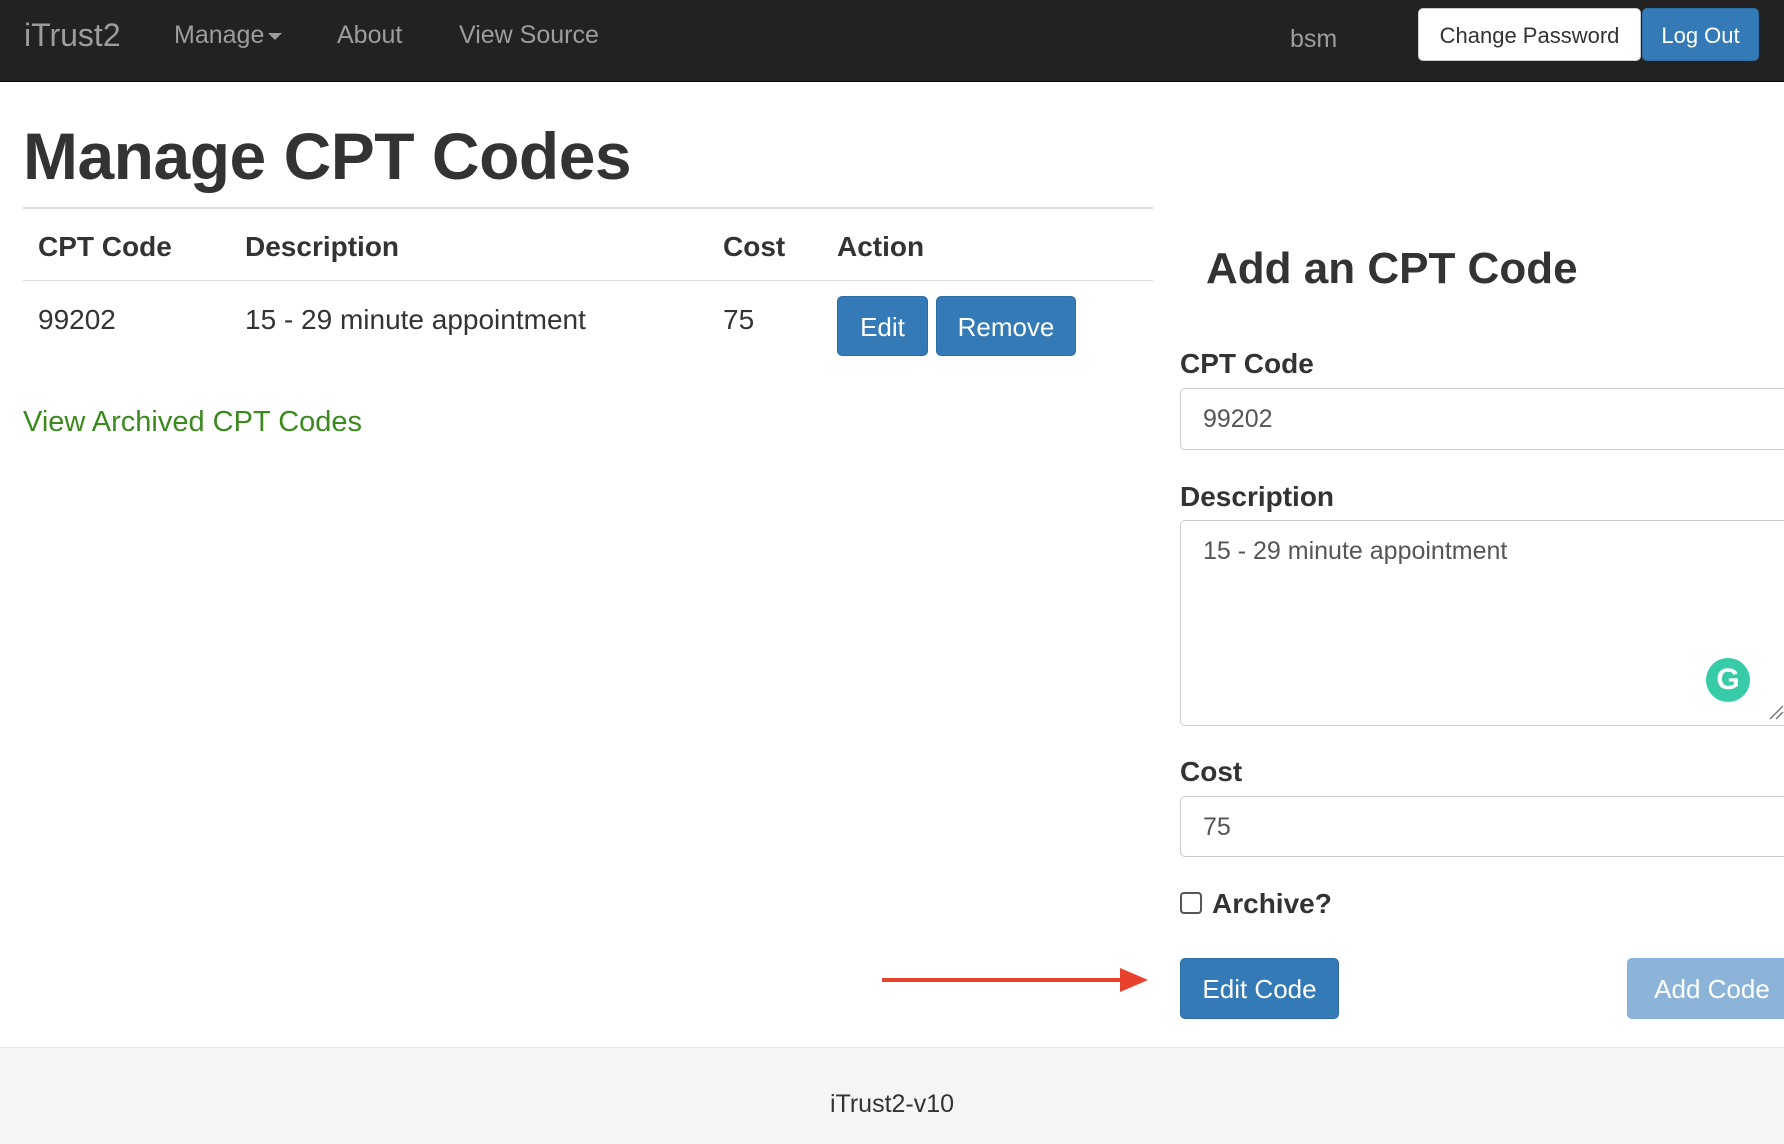 This screenshot has height=1144, width=1784. I want to click on code-label: CPT Code, so click(1247, 363).